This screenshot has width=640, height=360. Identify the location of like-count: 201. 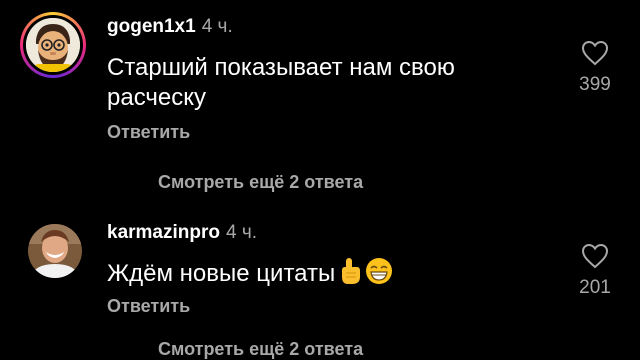
(595, 287).